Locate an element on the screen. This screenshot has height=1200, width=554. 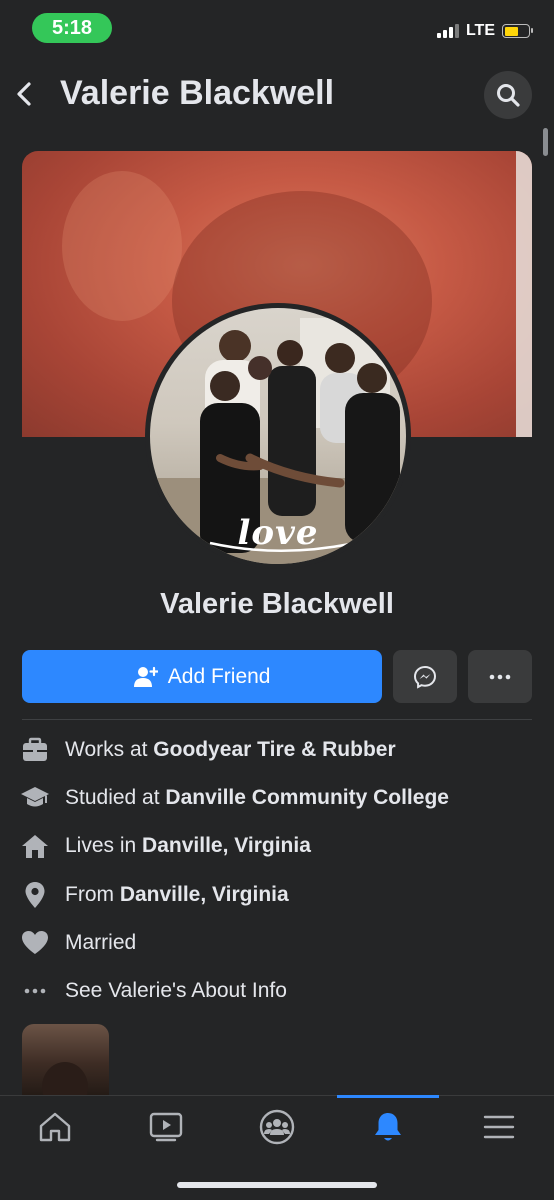
avatar-overlay-text: love is located at coordinates (278, 533).